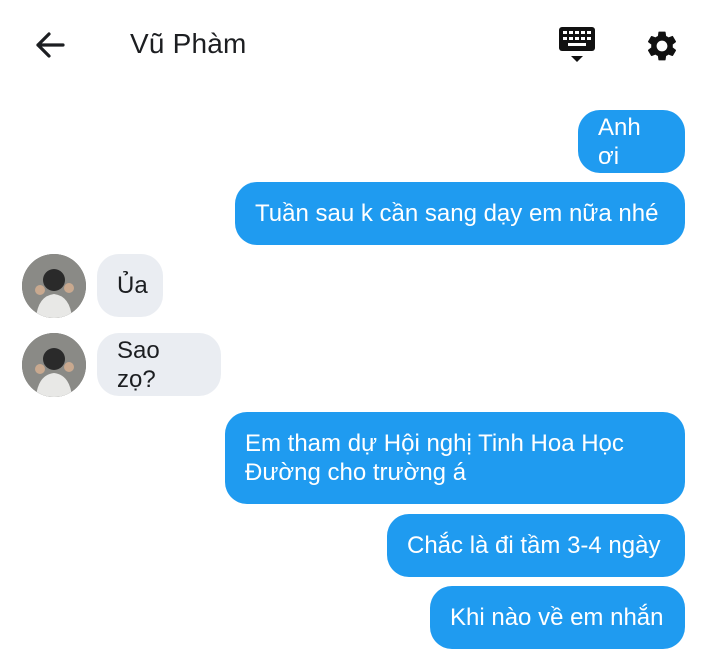 The image size is (706, 654). Describe the element at coordinates (138, 364) in the screenshot. I see `message-text: Sao zọ?` at that location.